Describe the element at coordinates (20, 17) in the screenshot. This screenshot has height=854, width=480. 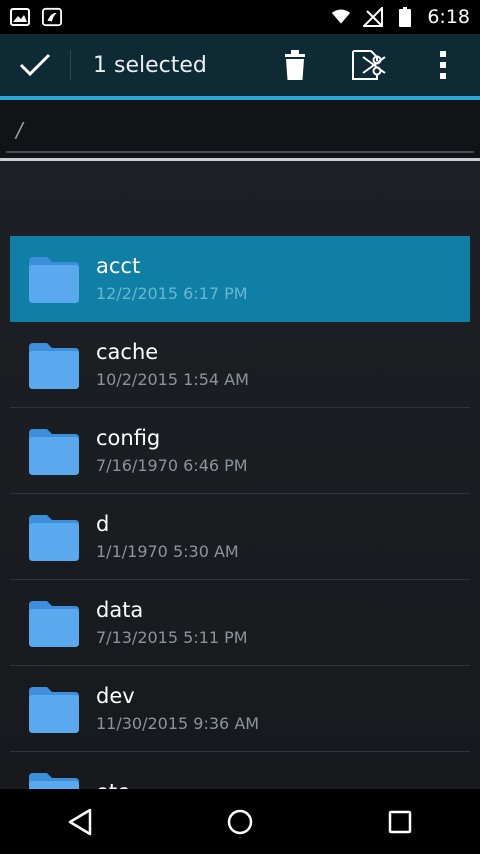
I see `gallery-icon` at that location.